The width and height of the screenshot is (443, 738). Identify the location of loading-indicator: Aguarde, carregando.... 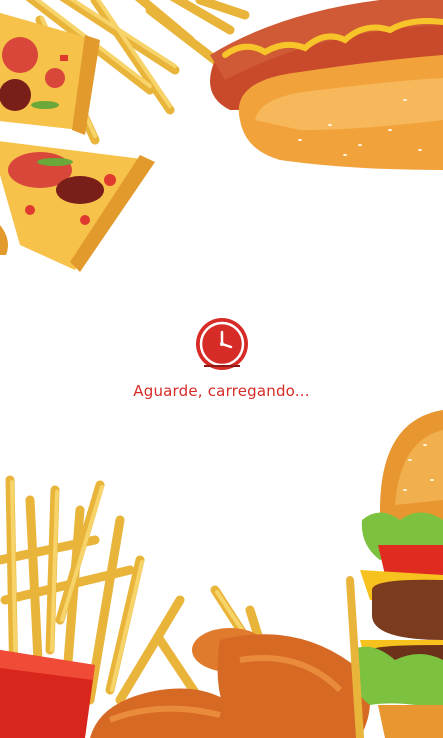
(221, 358).